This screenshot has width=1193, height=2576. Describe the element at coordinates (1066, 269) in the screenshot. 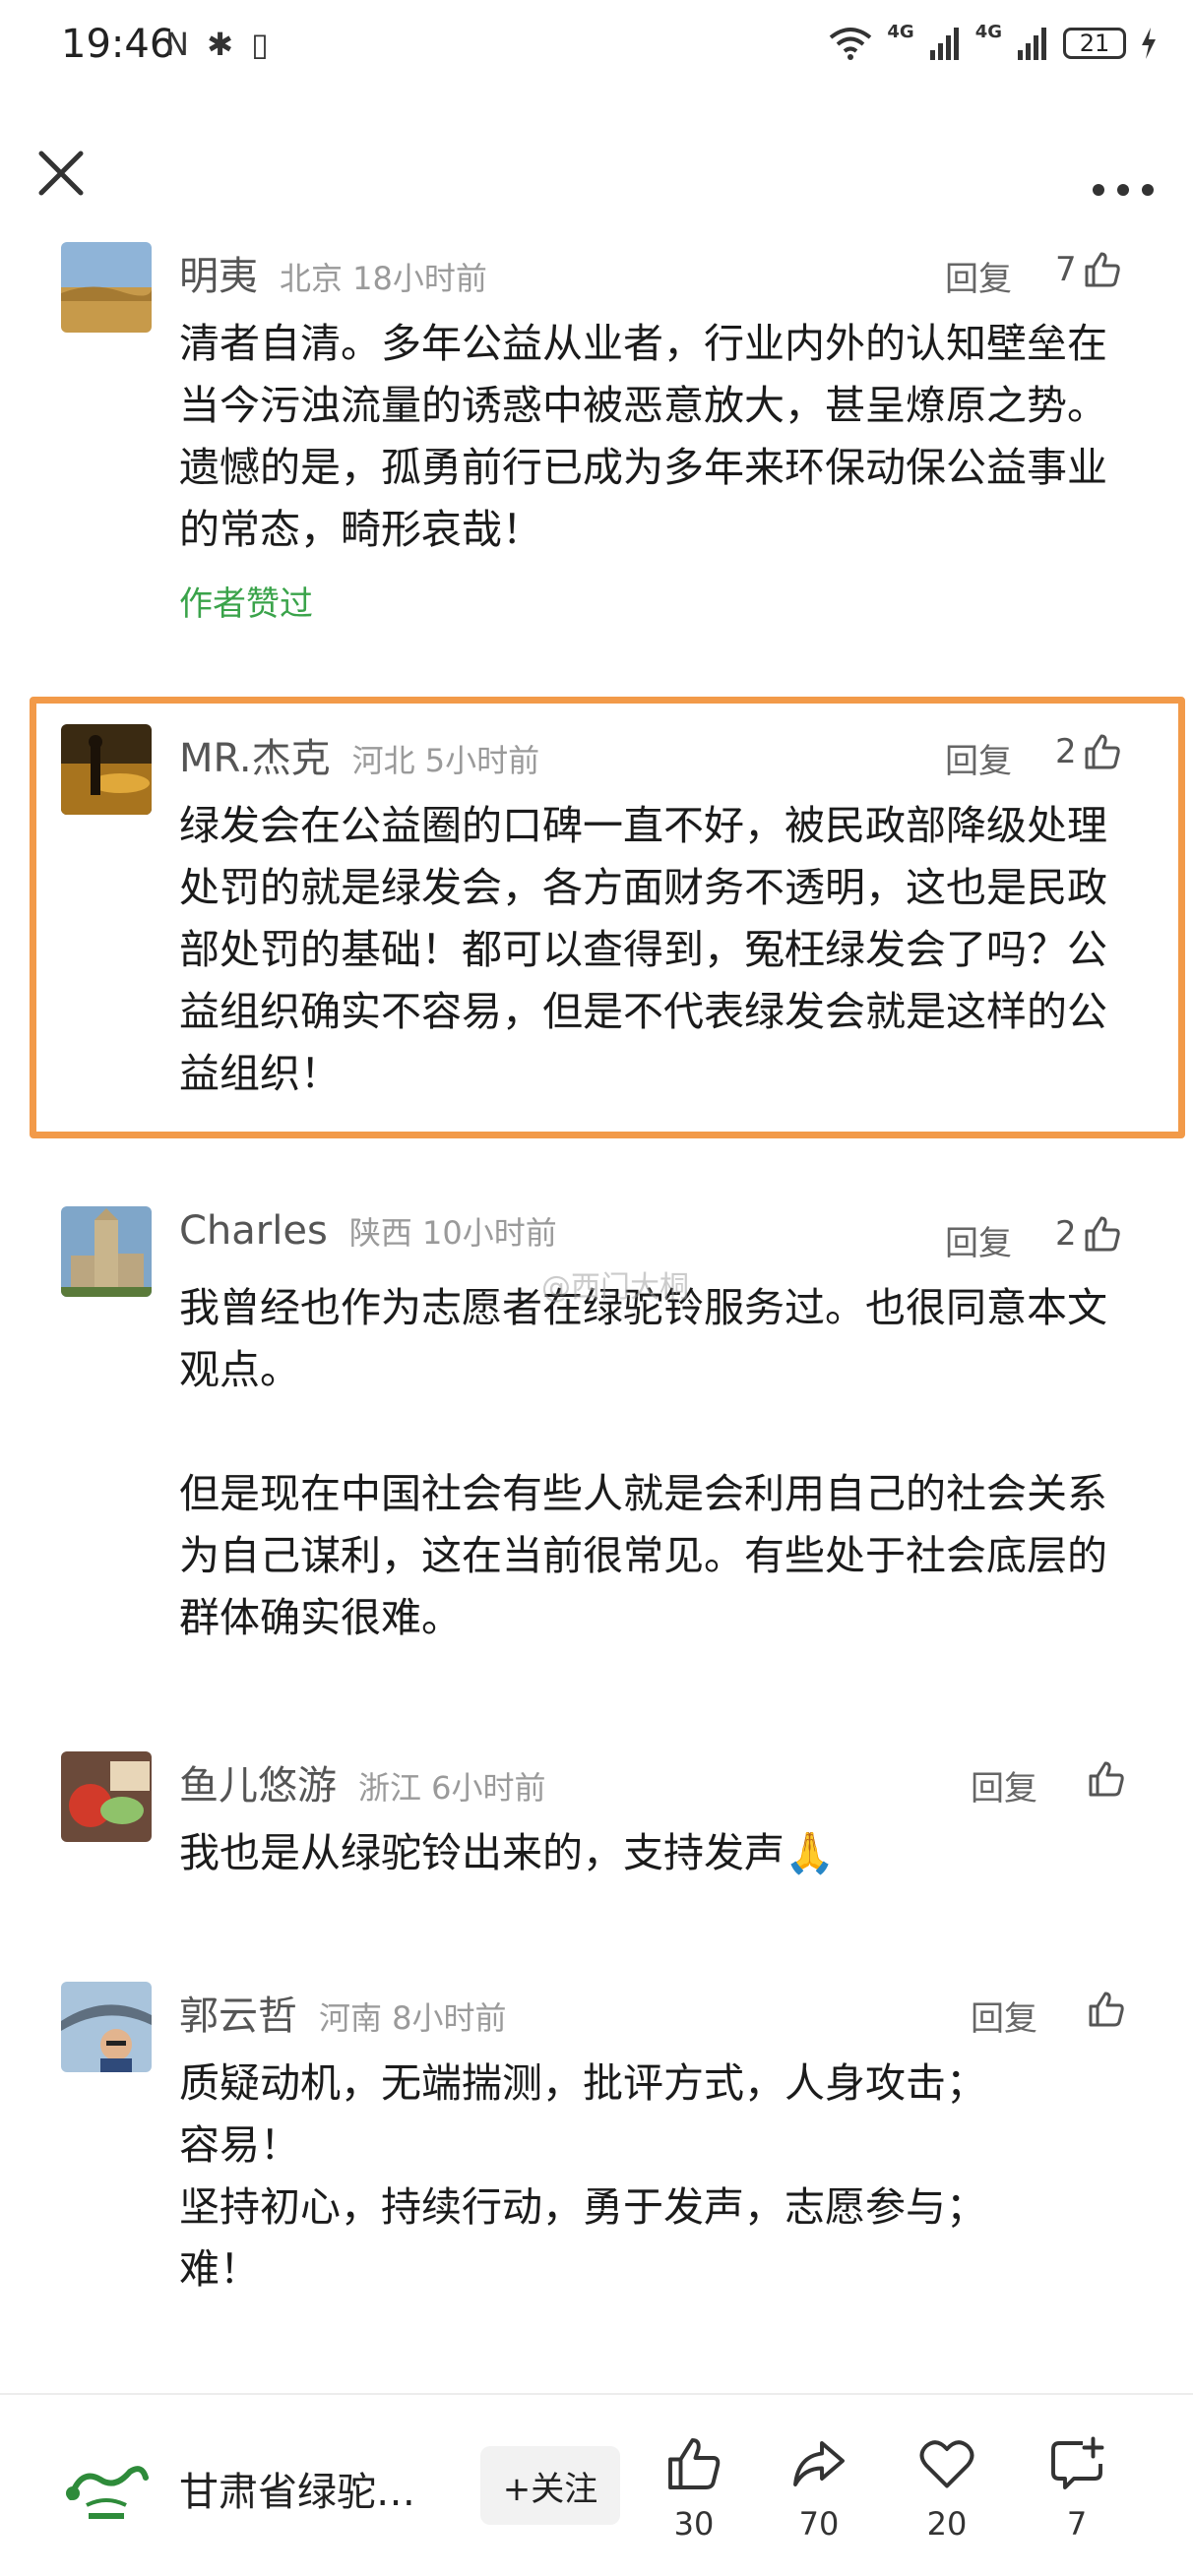

I see `like-count: 7` at that location.